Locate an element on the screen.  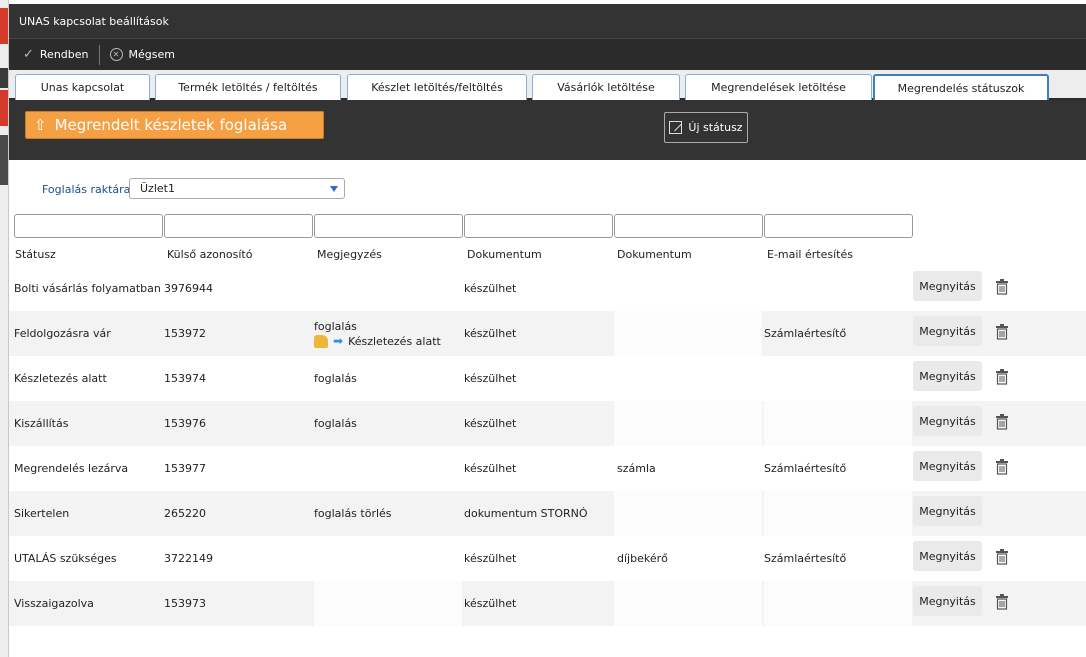
header-document: Dokumentum is located at coordinates (504, 254).